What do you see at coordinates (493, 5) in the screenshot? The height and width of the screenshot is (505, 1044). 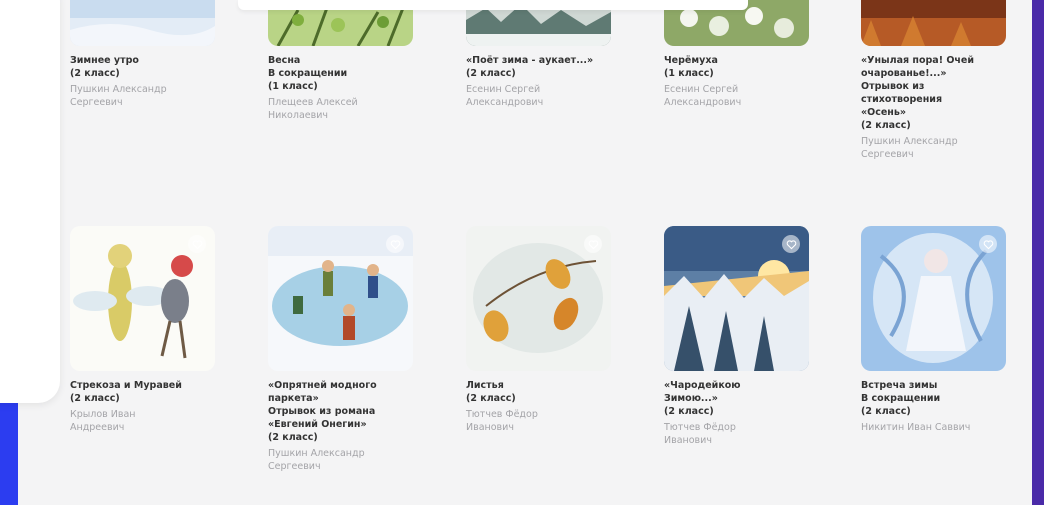 I see `overlay-top-panel` at bounding box center [493, 5].